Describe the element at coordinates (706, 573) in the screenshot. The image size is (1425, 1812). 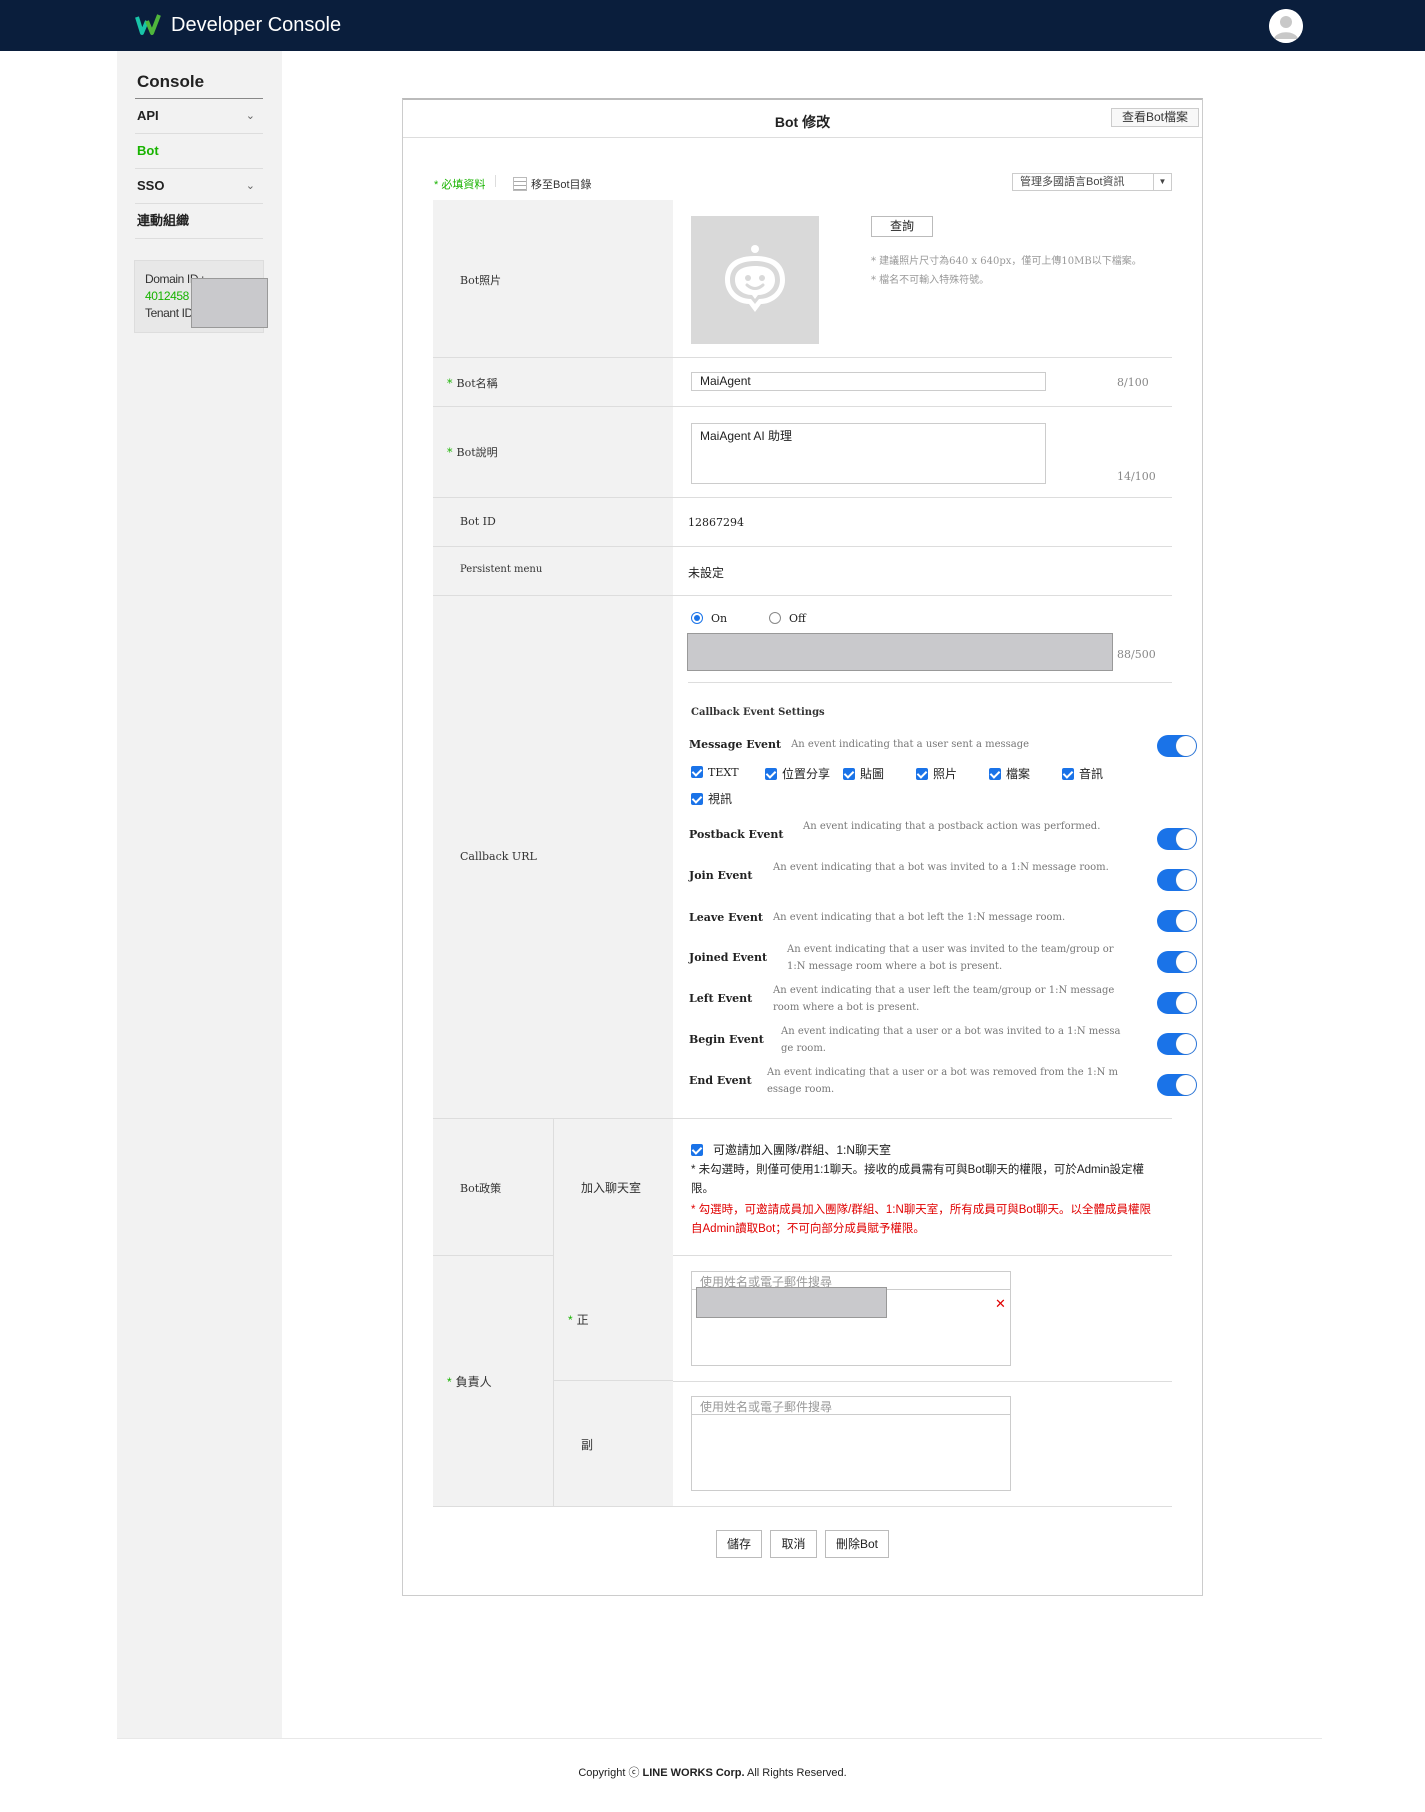
I see `persistent-menu-value: 未設定` at that location.